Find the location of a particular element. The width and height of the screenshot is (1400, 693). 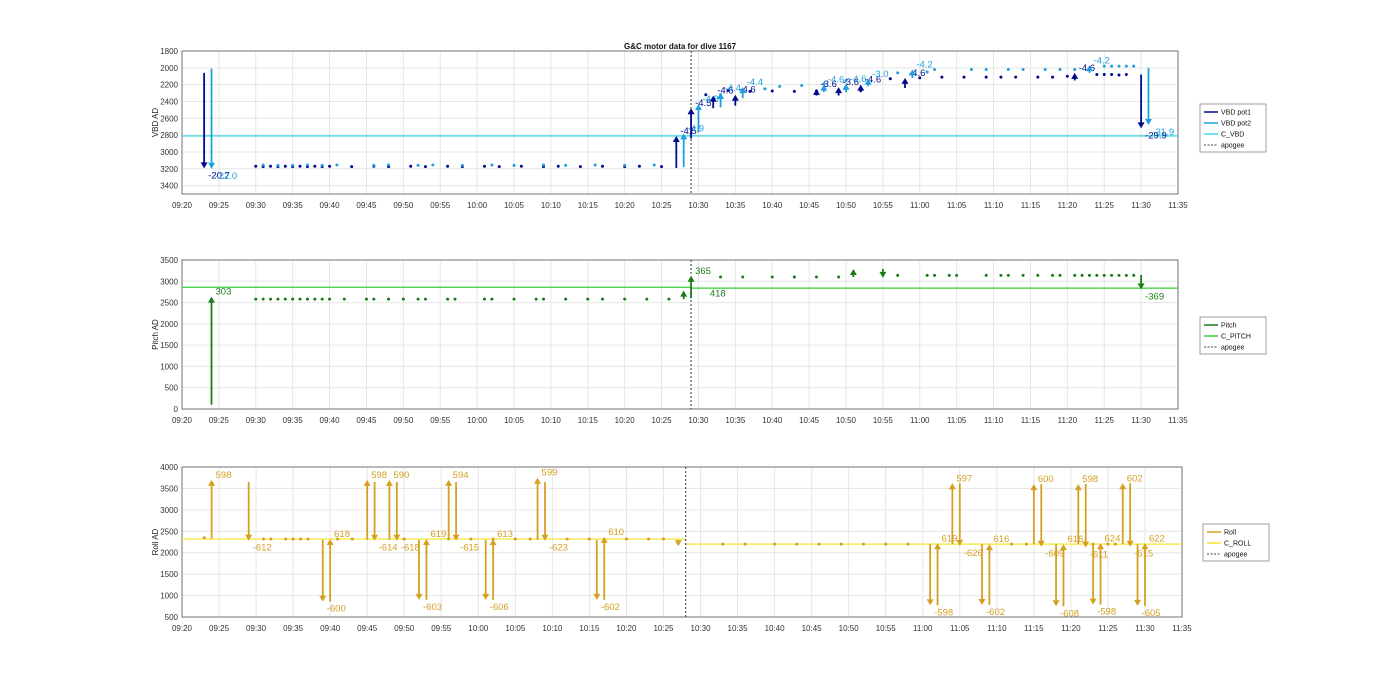

y-tick-label: 1500 is located at coordinates (169, 345).